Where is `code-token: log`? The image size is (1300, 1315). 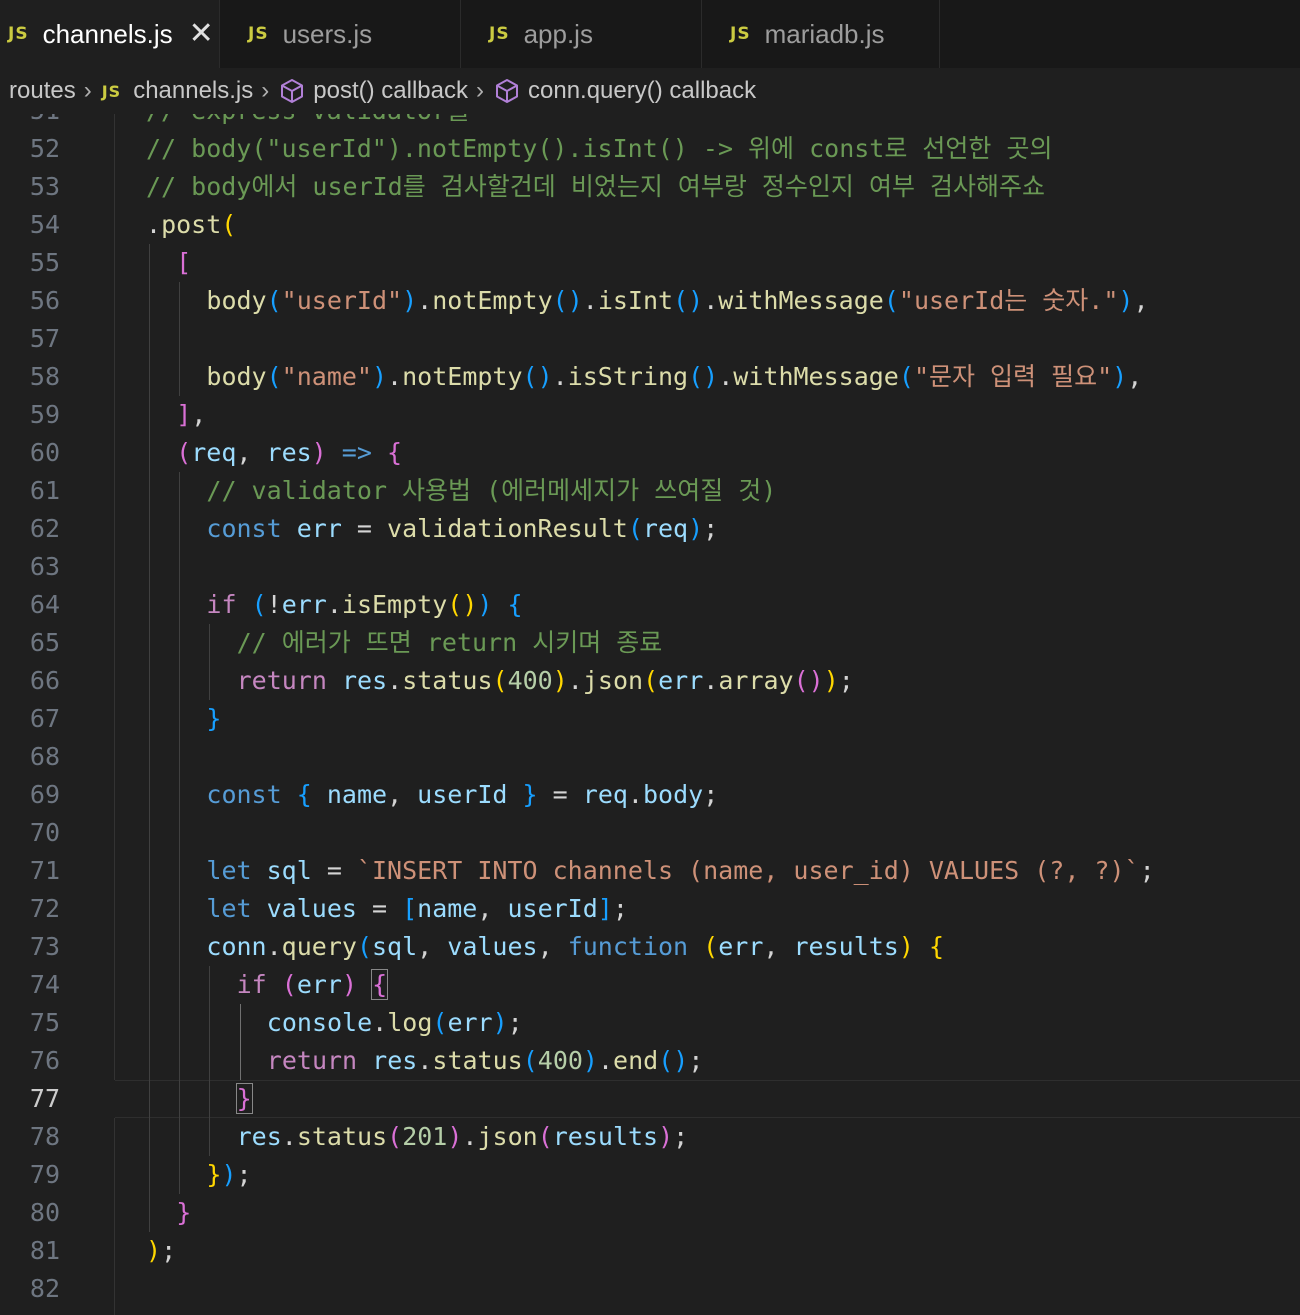 code-token: log is located at coordinates (410, 1022).